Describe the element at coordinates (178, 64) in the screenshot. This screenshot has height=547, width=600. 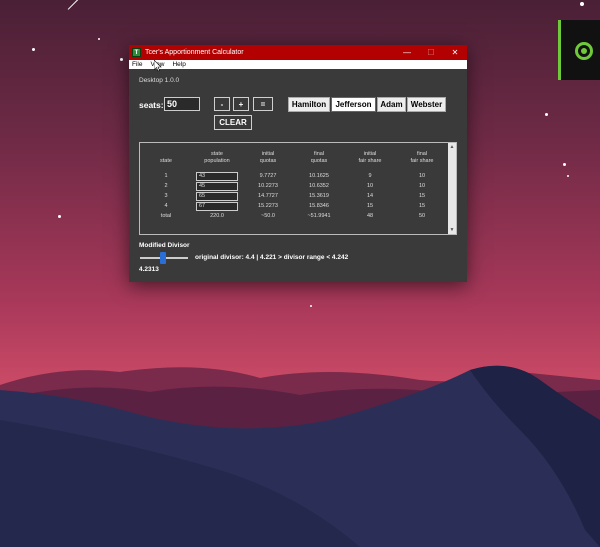
I see `menu-help: Help` at that location.